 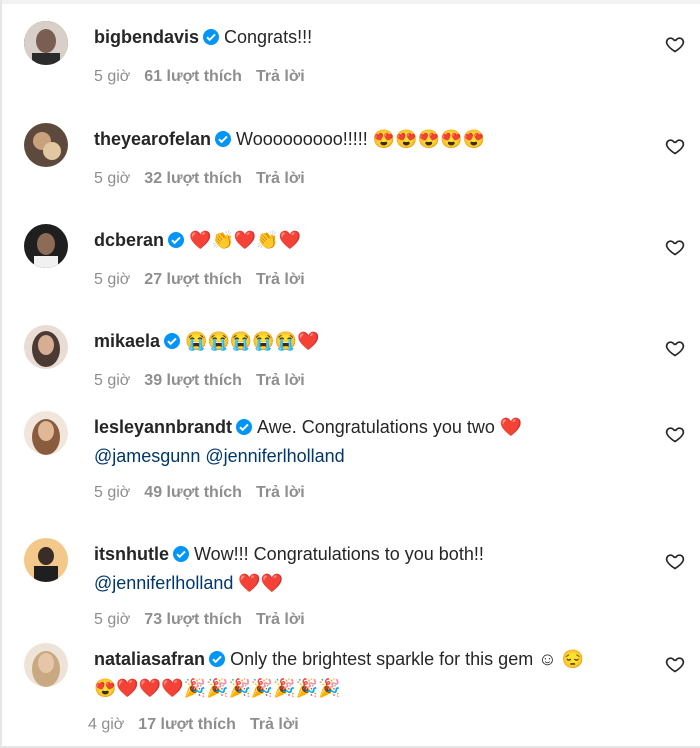 I want to click on top-border, so click(x=350, y=2).